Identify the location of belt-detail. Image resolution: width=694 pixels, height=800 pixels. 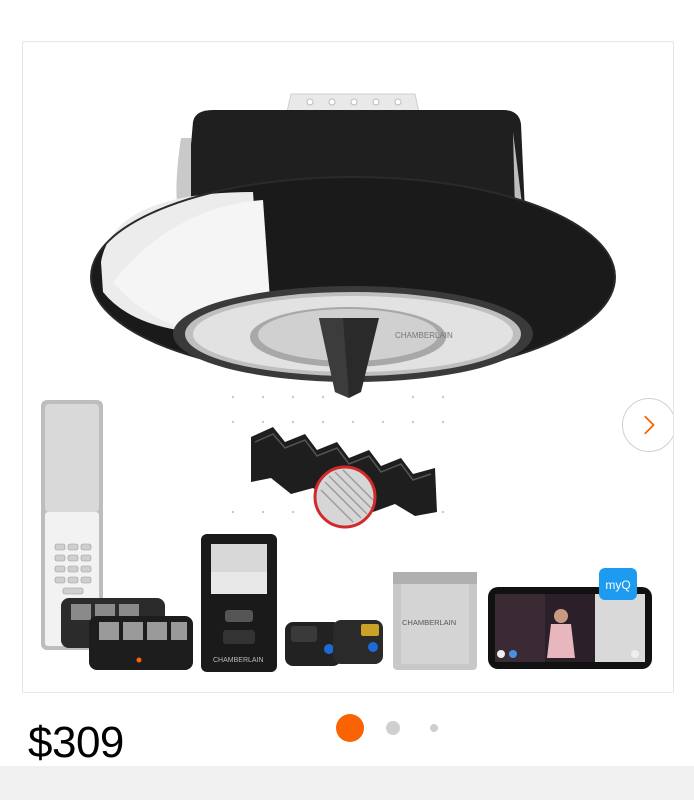
(338, 462).